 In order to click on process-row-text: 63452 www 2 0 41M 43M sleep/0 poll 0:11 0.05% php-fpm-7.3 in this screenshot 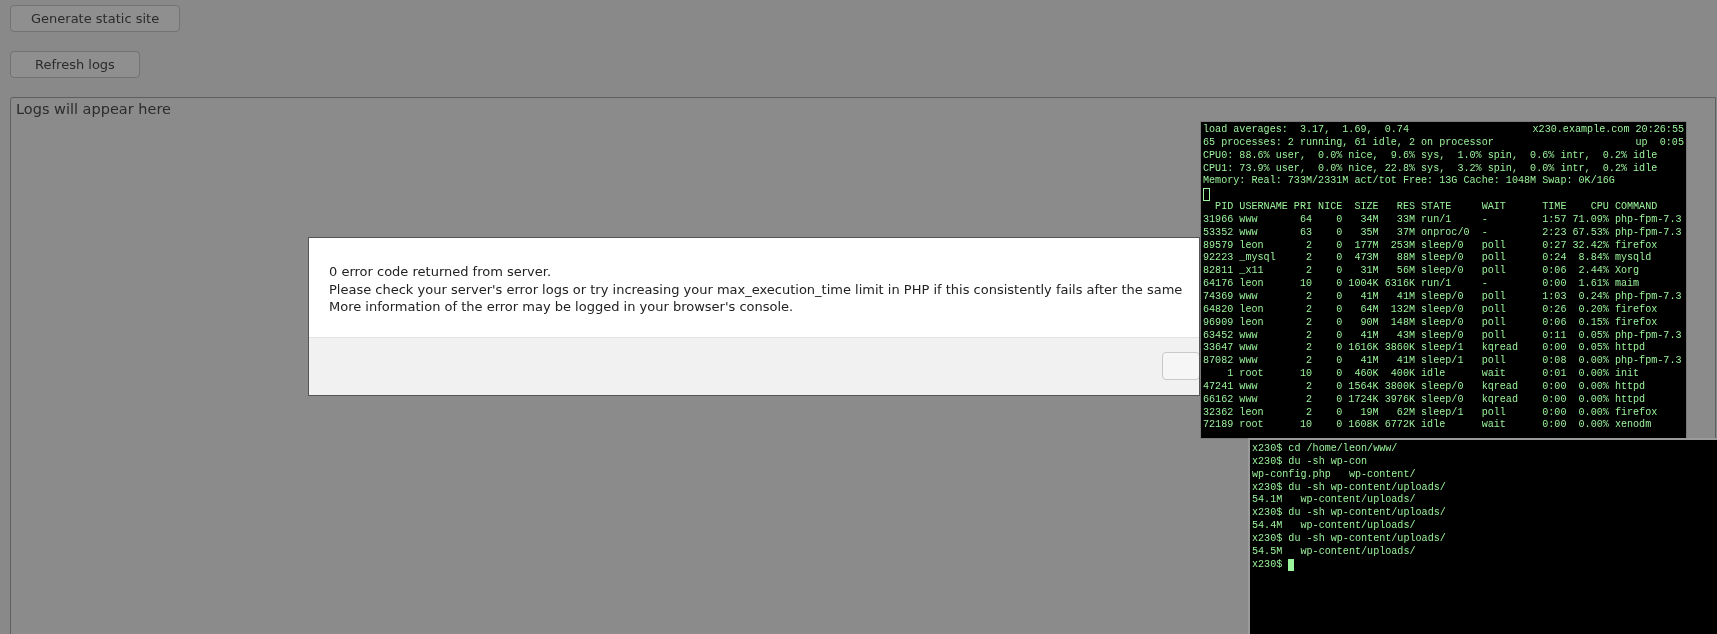, I will do `click(1442, 335)`.